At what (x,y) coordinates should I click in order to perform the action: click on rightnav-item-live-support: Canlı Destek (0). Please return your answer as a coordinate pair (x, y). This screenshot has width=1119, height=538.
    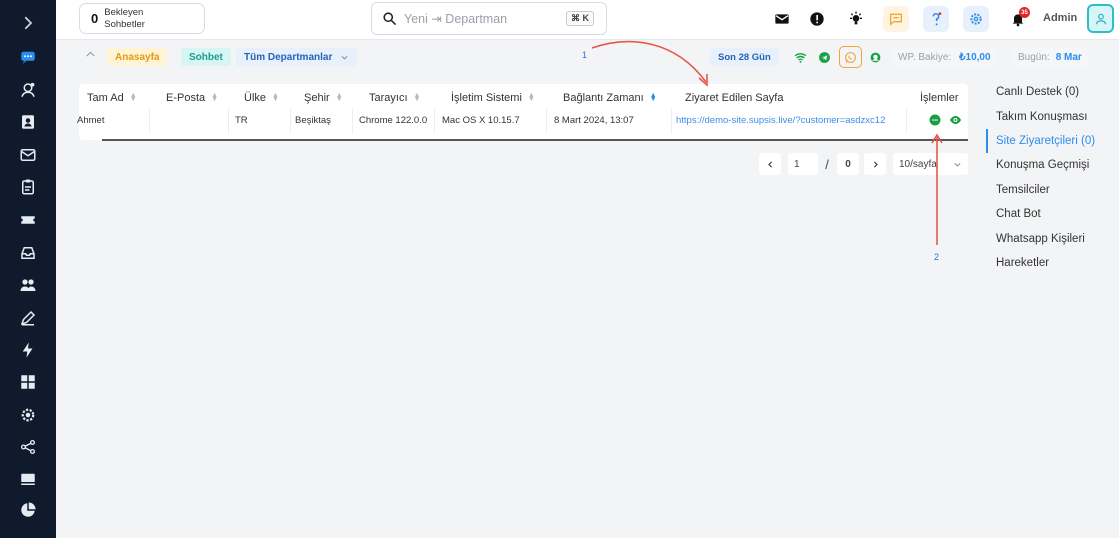
    Looking at the image, I should click on (1052, 92).